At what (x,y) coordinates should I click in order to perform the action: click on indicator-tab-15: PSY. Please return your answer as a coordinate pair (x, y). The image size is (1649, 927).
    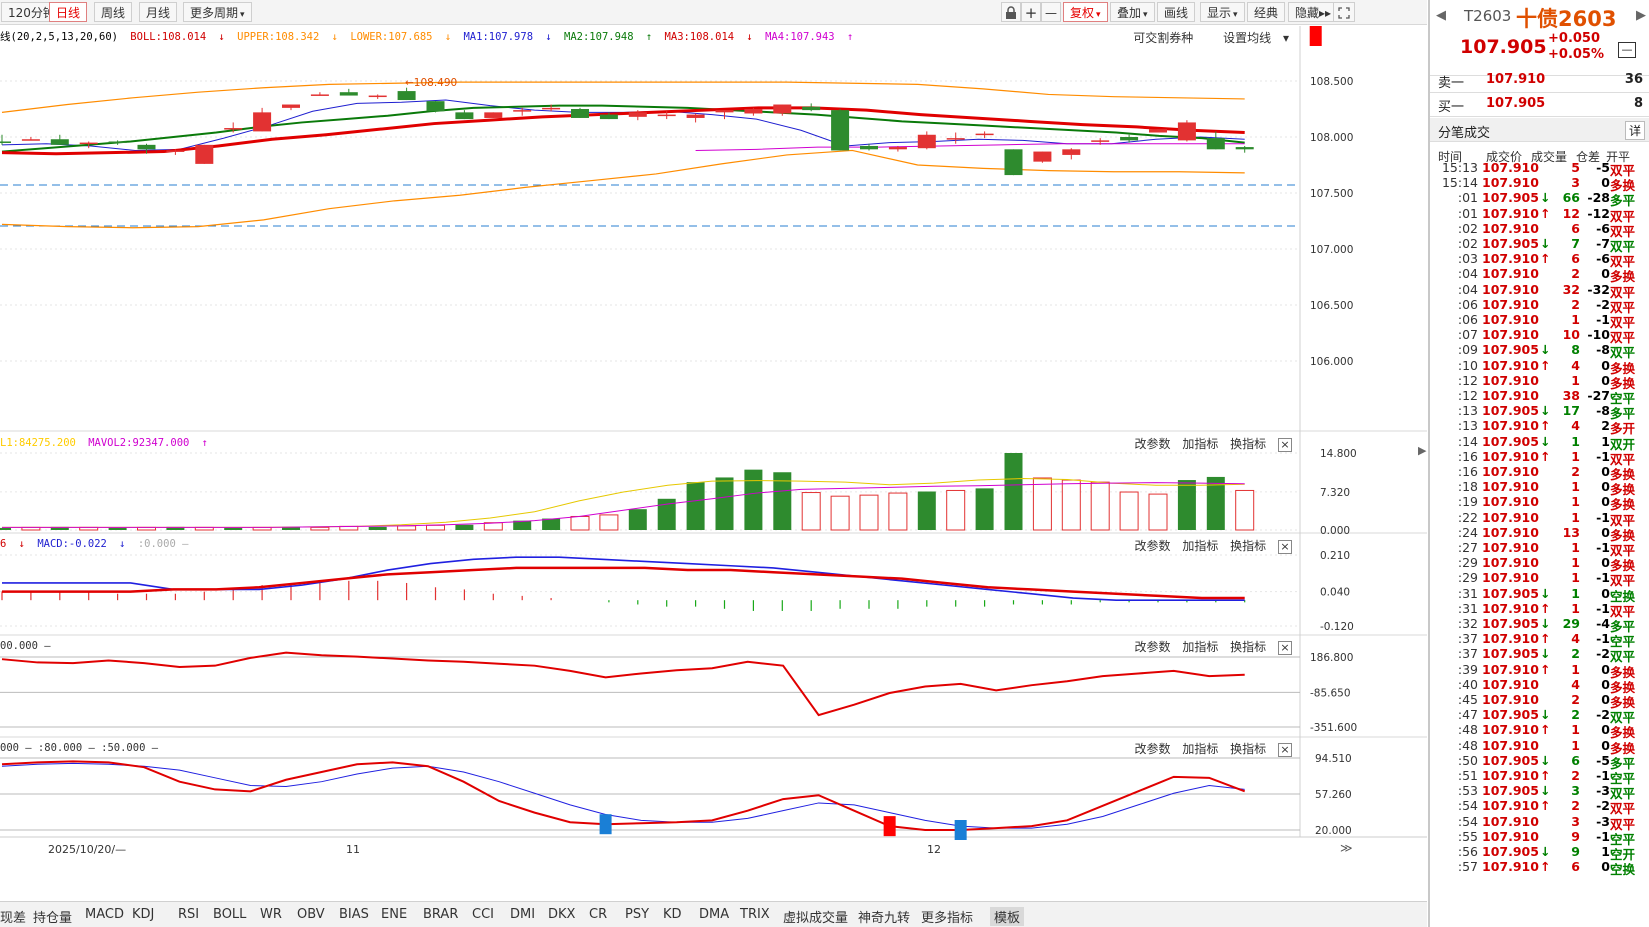
    Looking at the image, I should click on (637, 914).